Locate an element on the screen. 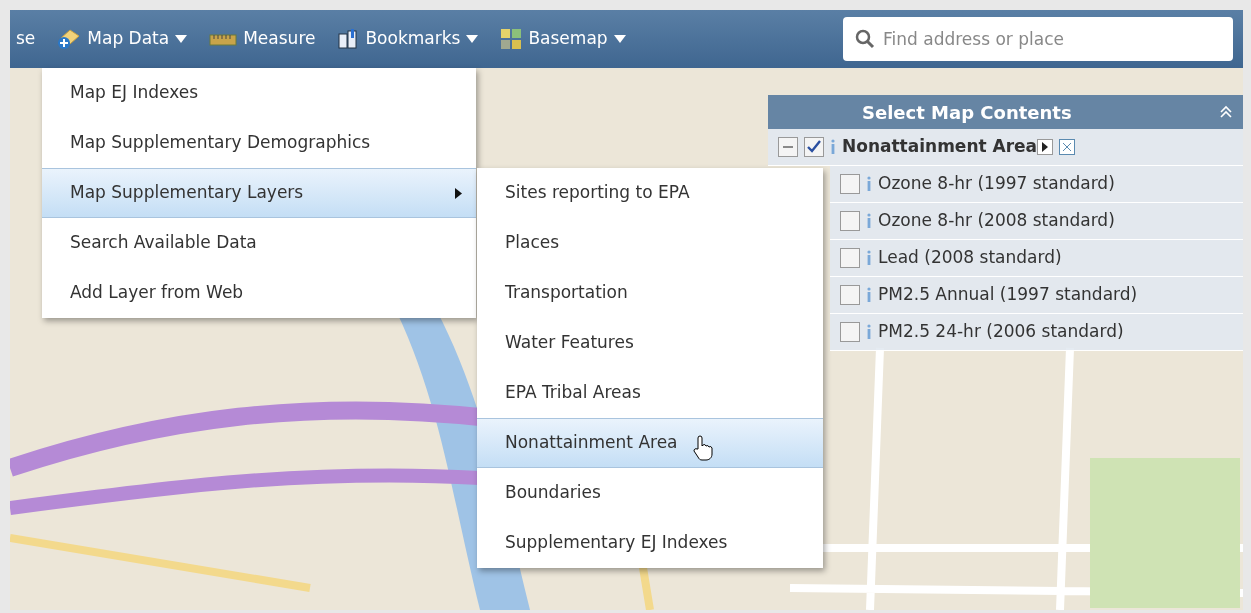  play-icon is located at coordinates (1045, 147).